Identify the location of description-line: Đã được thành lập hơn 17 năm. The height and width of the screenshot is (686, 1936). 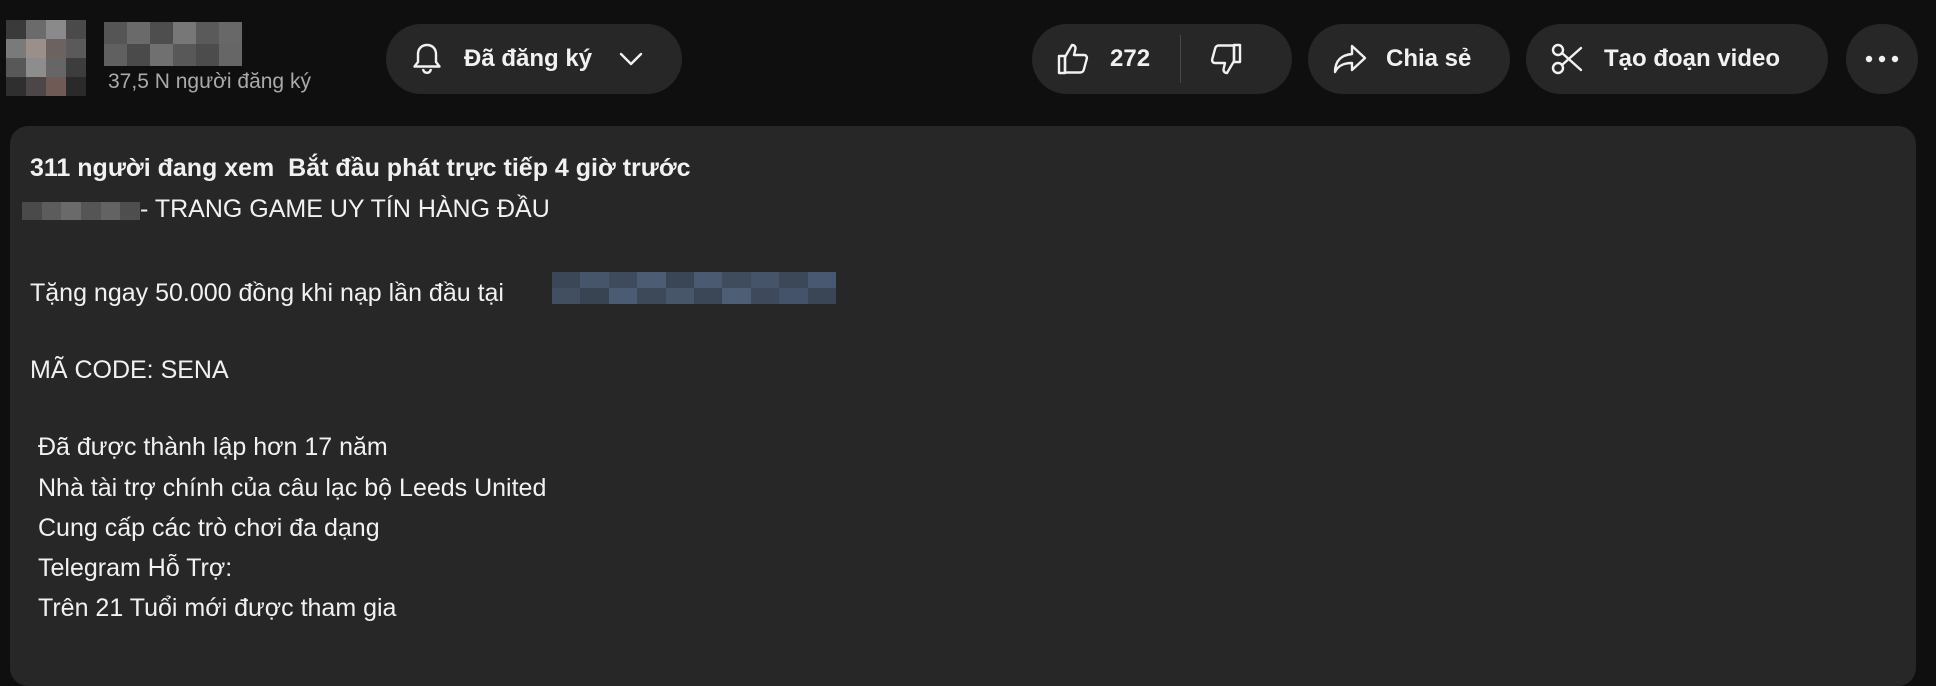
(213, 447).